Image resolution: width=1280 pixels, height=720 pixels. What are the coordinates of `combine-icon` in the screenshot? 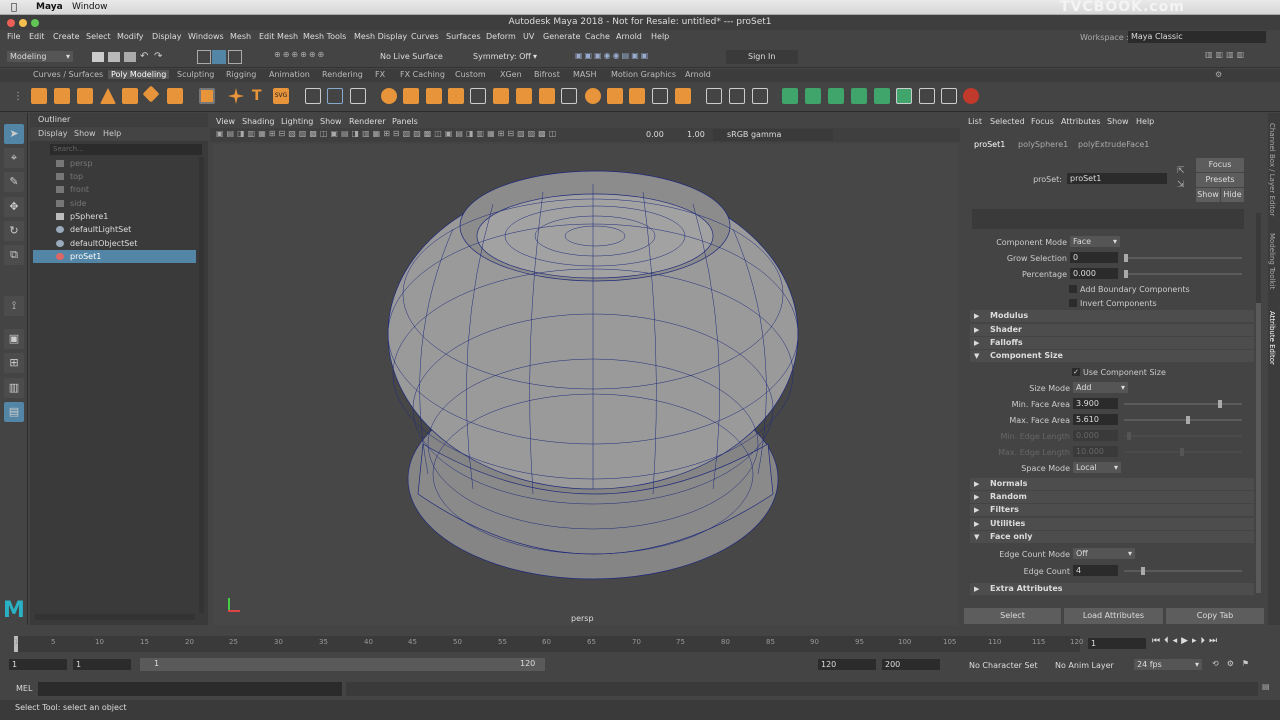 It's located at (313, 96).